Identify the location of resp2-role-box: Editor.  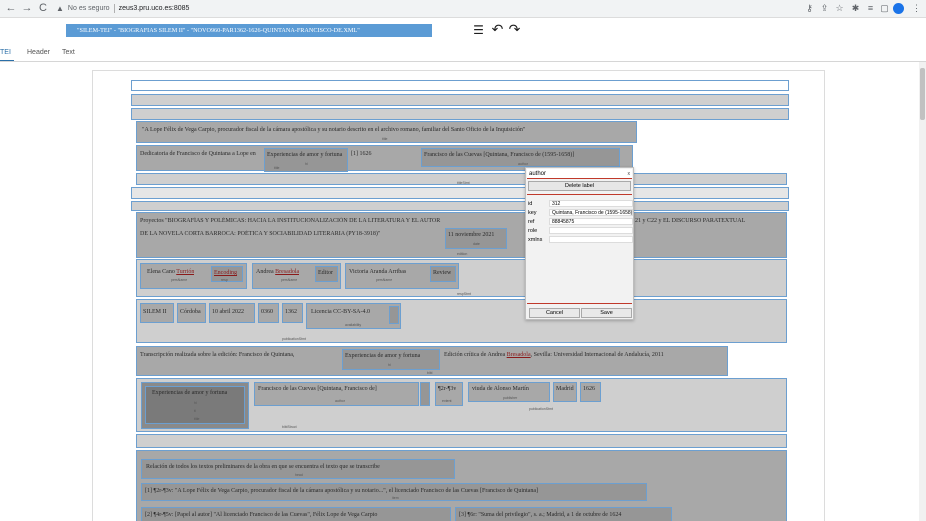
(326, 274).